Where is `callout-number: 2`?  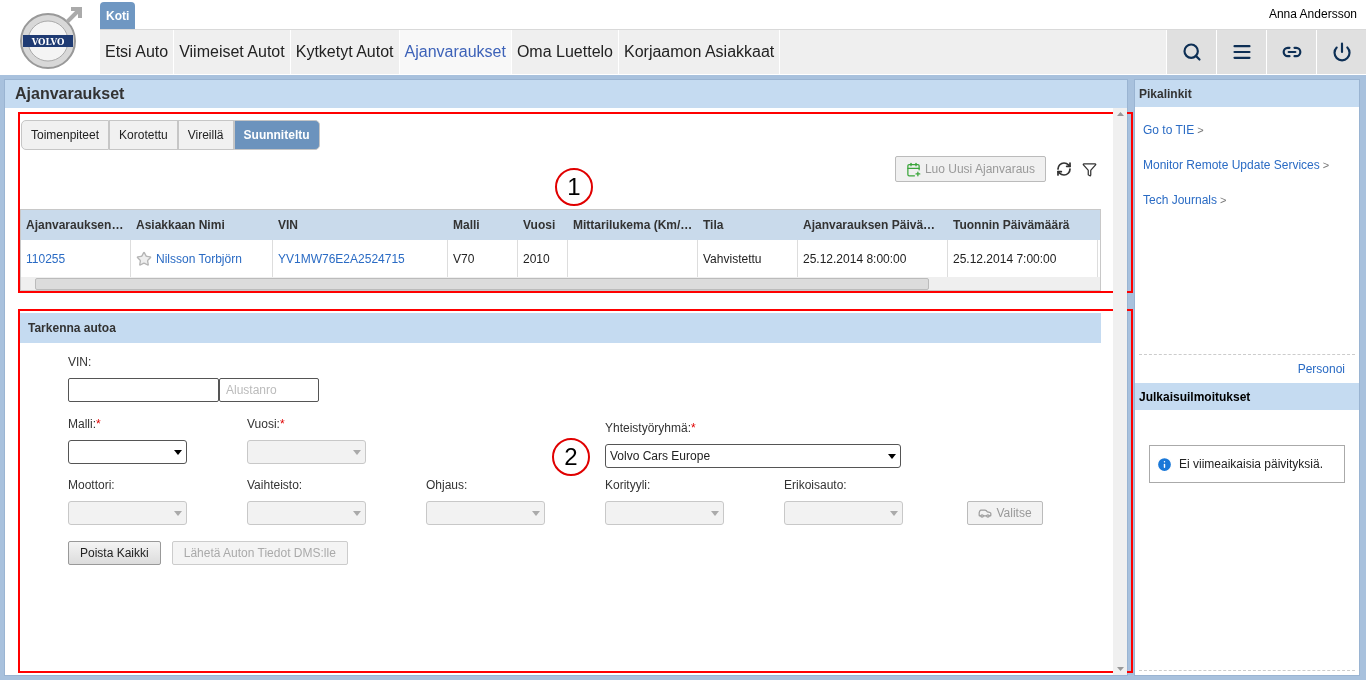
callout-number: 2 is located at coordinates (571, 457).